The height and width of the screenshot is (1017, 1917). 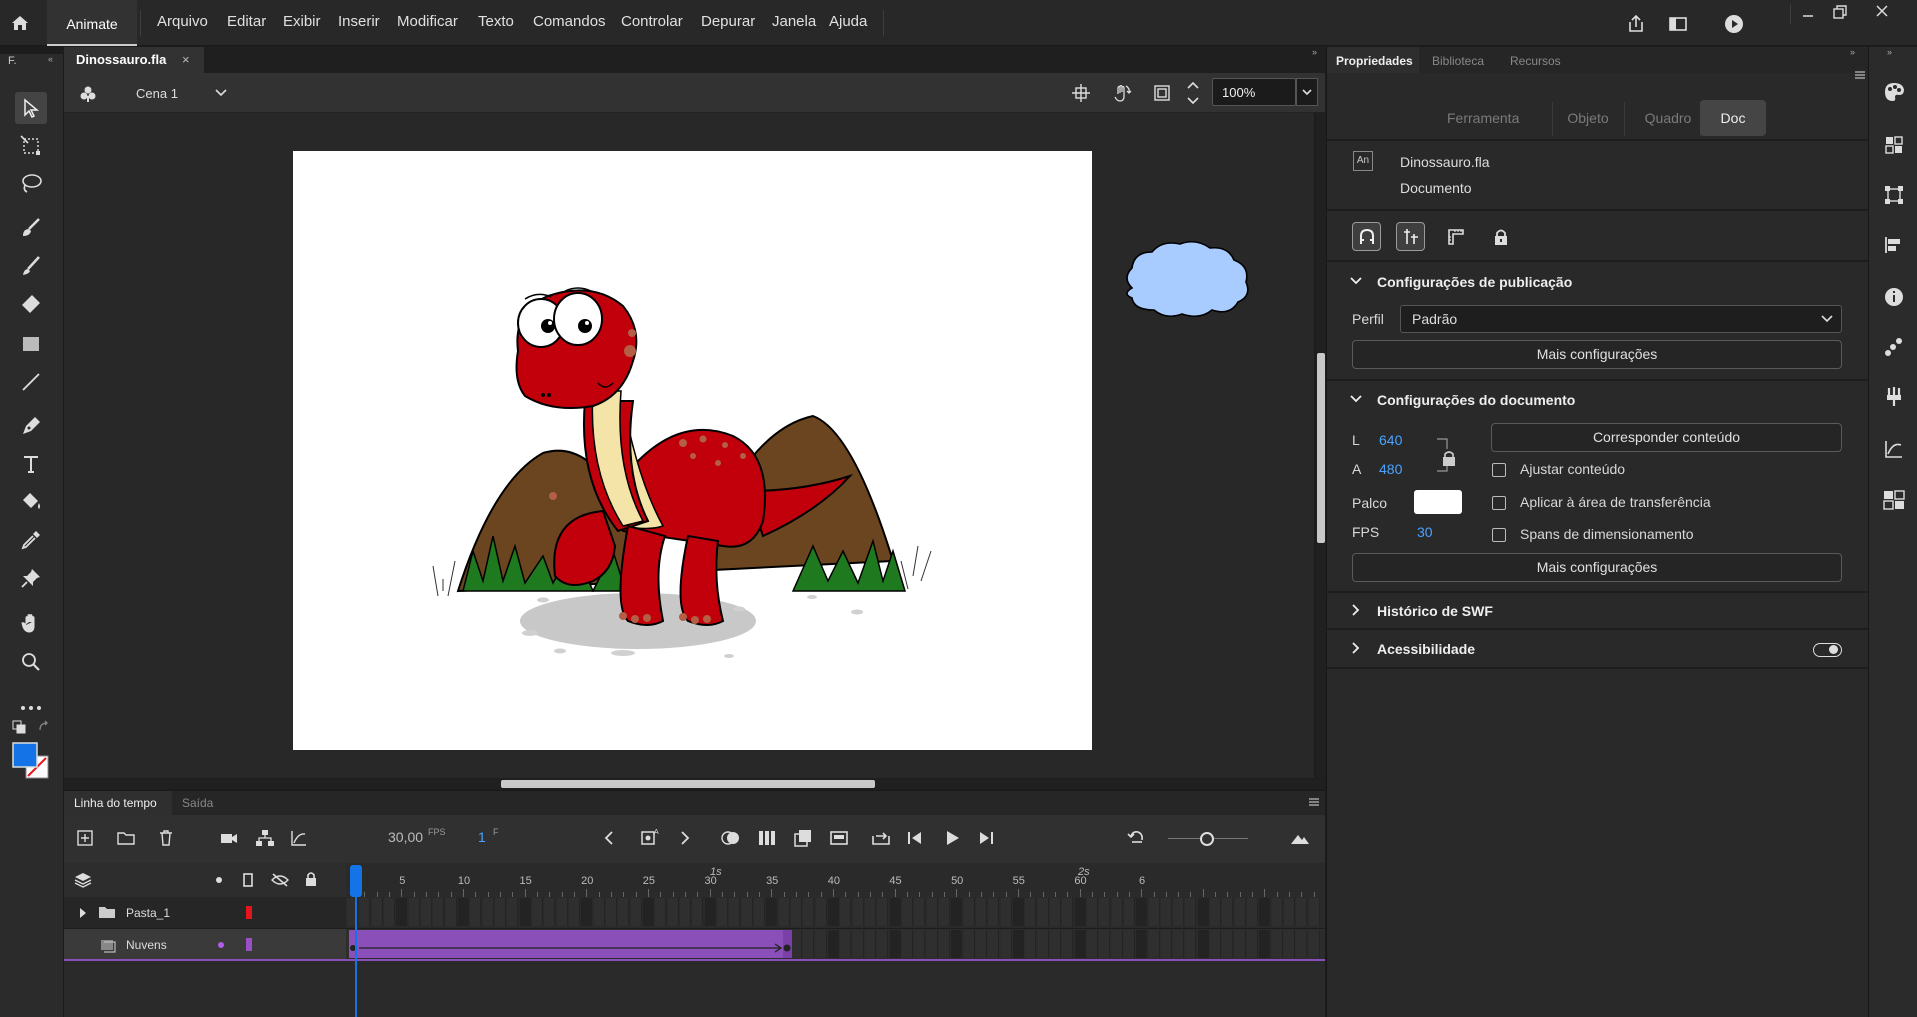 What do you see at coordinates (1500, 236) in the screenshot?
I see `lock-guides-icon` at bounding box center [1500, 236].